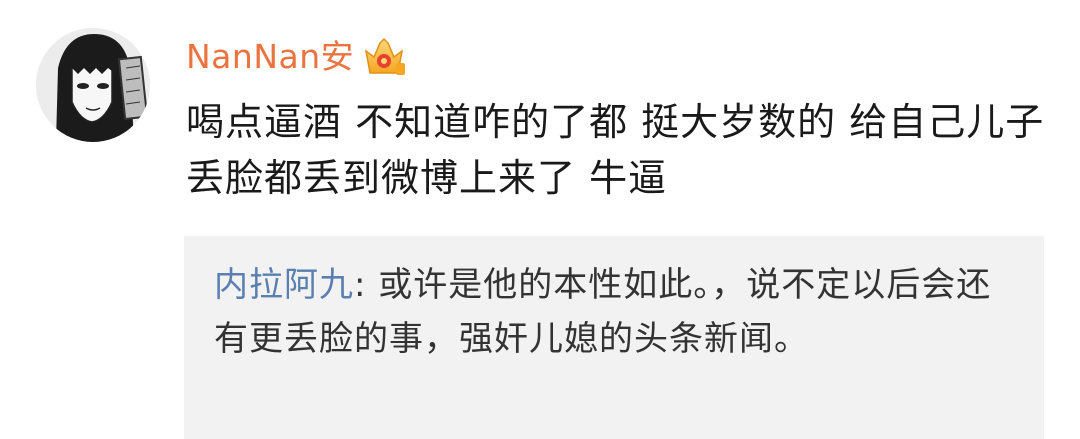 Image resolution: width=1080 pixels, height=439 pixels. Describe the element at coordinates (284, 285) in the screenshot. I see `reply-username: 内拉阿九` at that location.